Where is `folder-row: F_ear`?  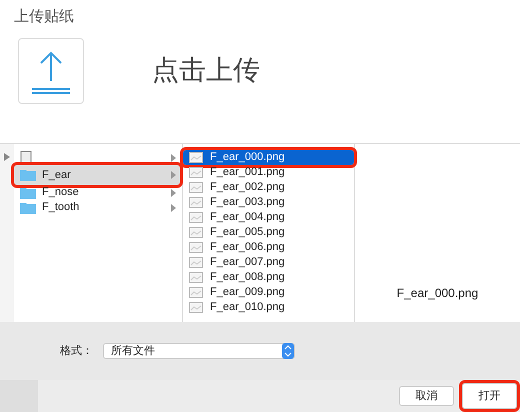
folder-row: F_ear is located at coordinates (97, 175).